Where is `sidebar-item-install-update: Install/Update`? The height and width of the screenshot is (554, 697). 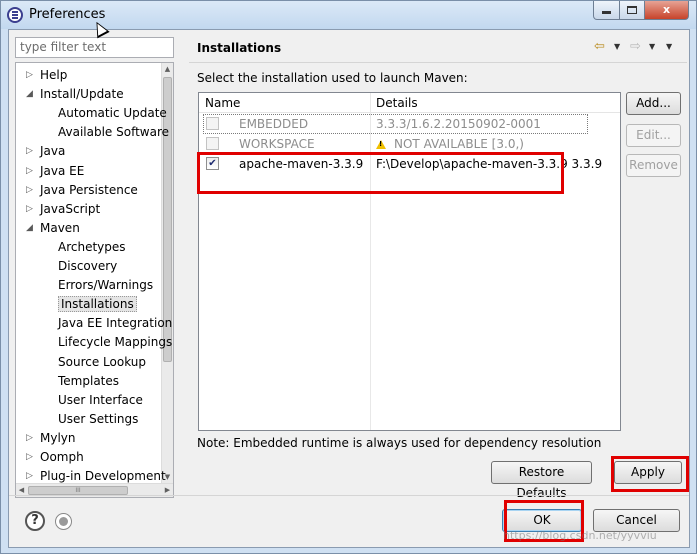
sidebar-item-install-update: Install/Update is located at coordinates (82, 94).